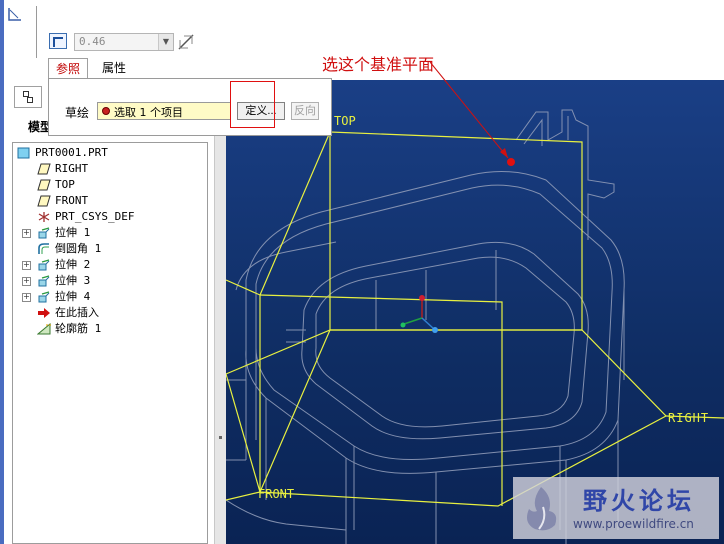 This screenshot has height=544, width=724. What do you see at coordinates (252, 104) in the screenshot?
I see `highlight-box` at bounding box center [252, 104].